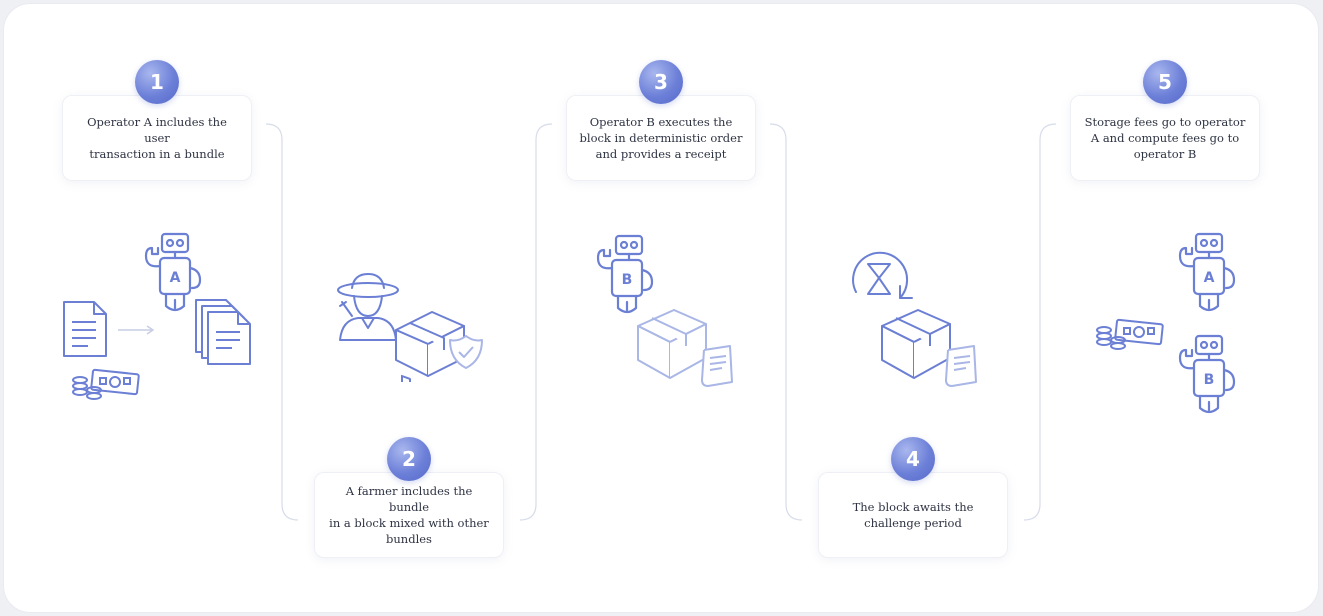 The height and width of the screenshot is (616, 1323). What do you see at coordinates (913, 459) in the screenshot?
I see `step-4-badge: 4` at bounding box center [913, 459].